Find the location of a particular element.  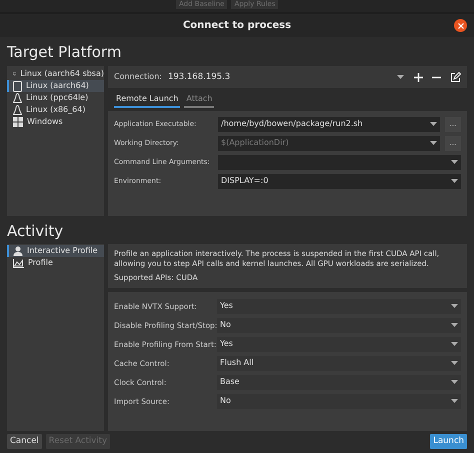

option-dropdown: Base is located at coordinates (339, 382).